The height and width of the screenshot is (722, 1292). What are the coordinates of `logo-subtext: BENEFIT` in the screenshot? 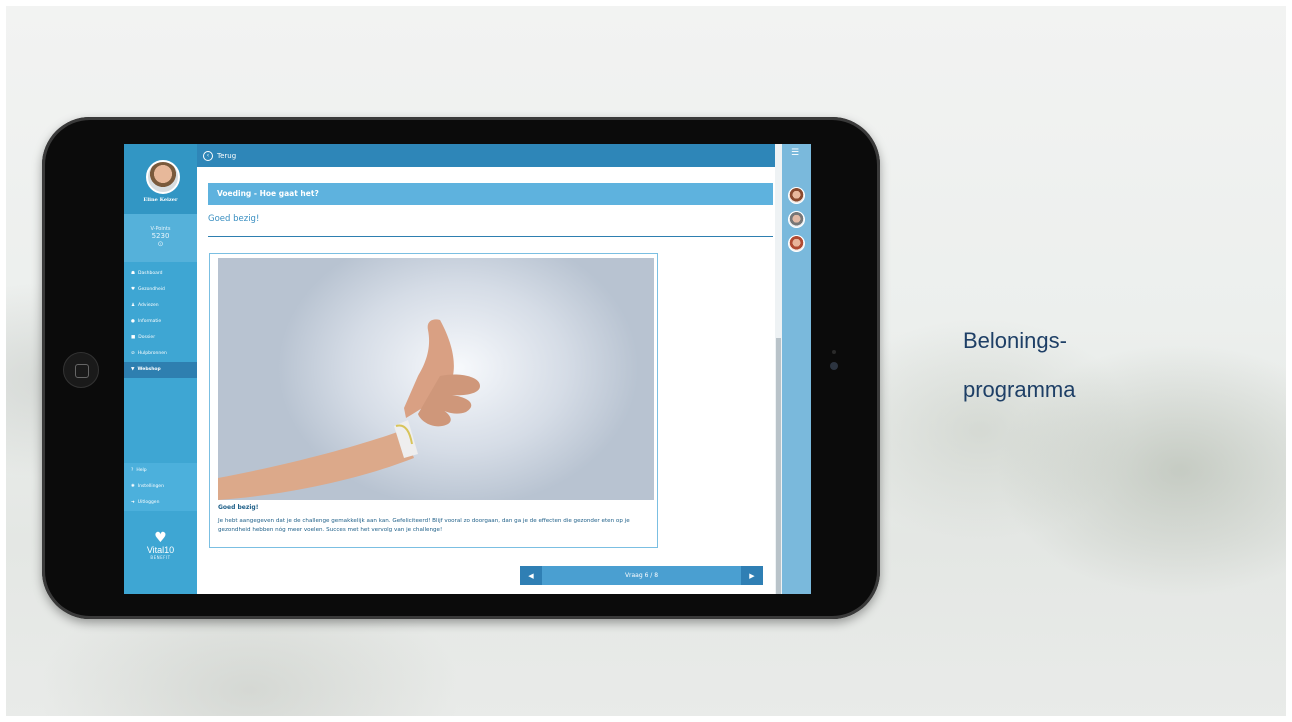 It's located at (160, 557).